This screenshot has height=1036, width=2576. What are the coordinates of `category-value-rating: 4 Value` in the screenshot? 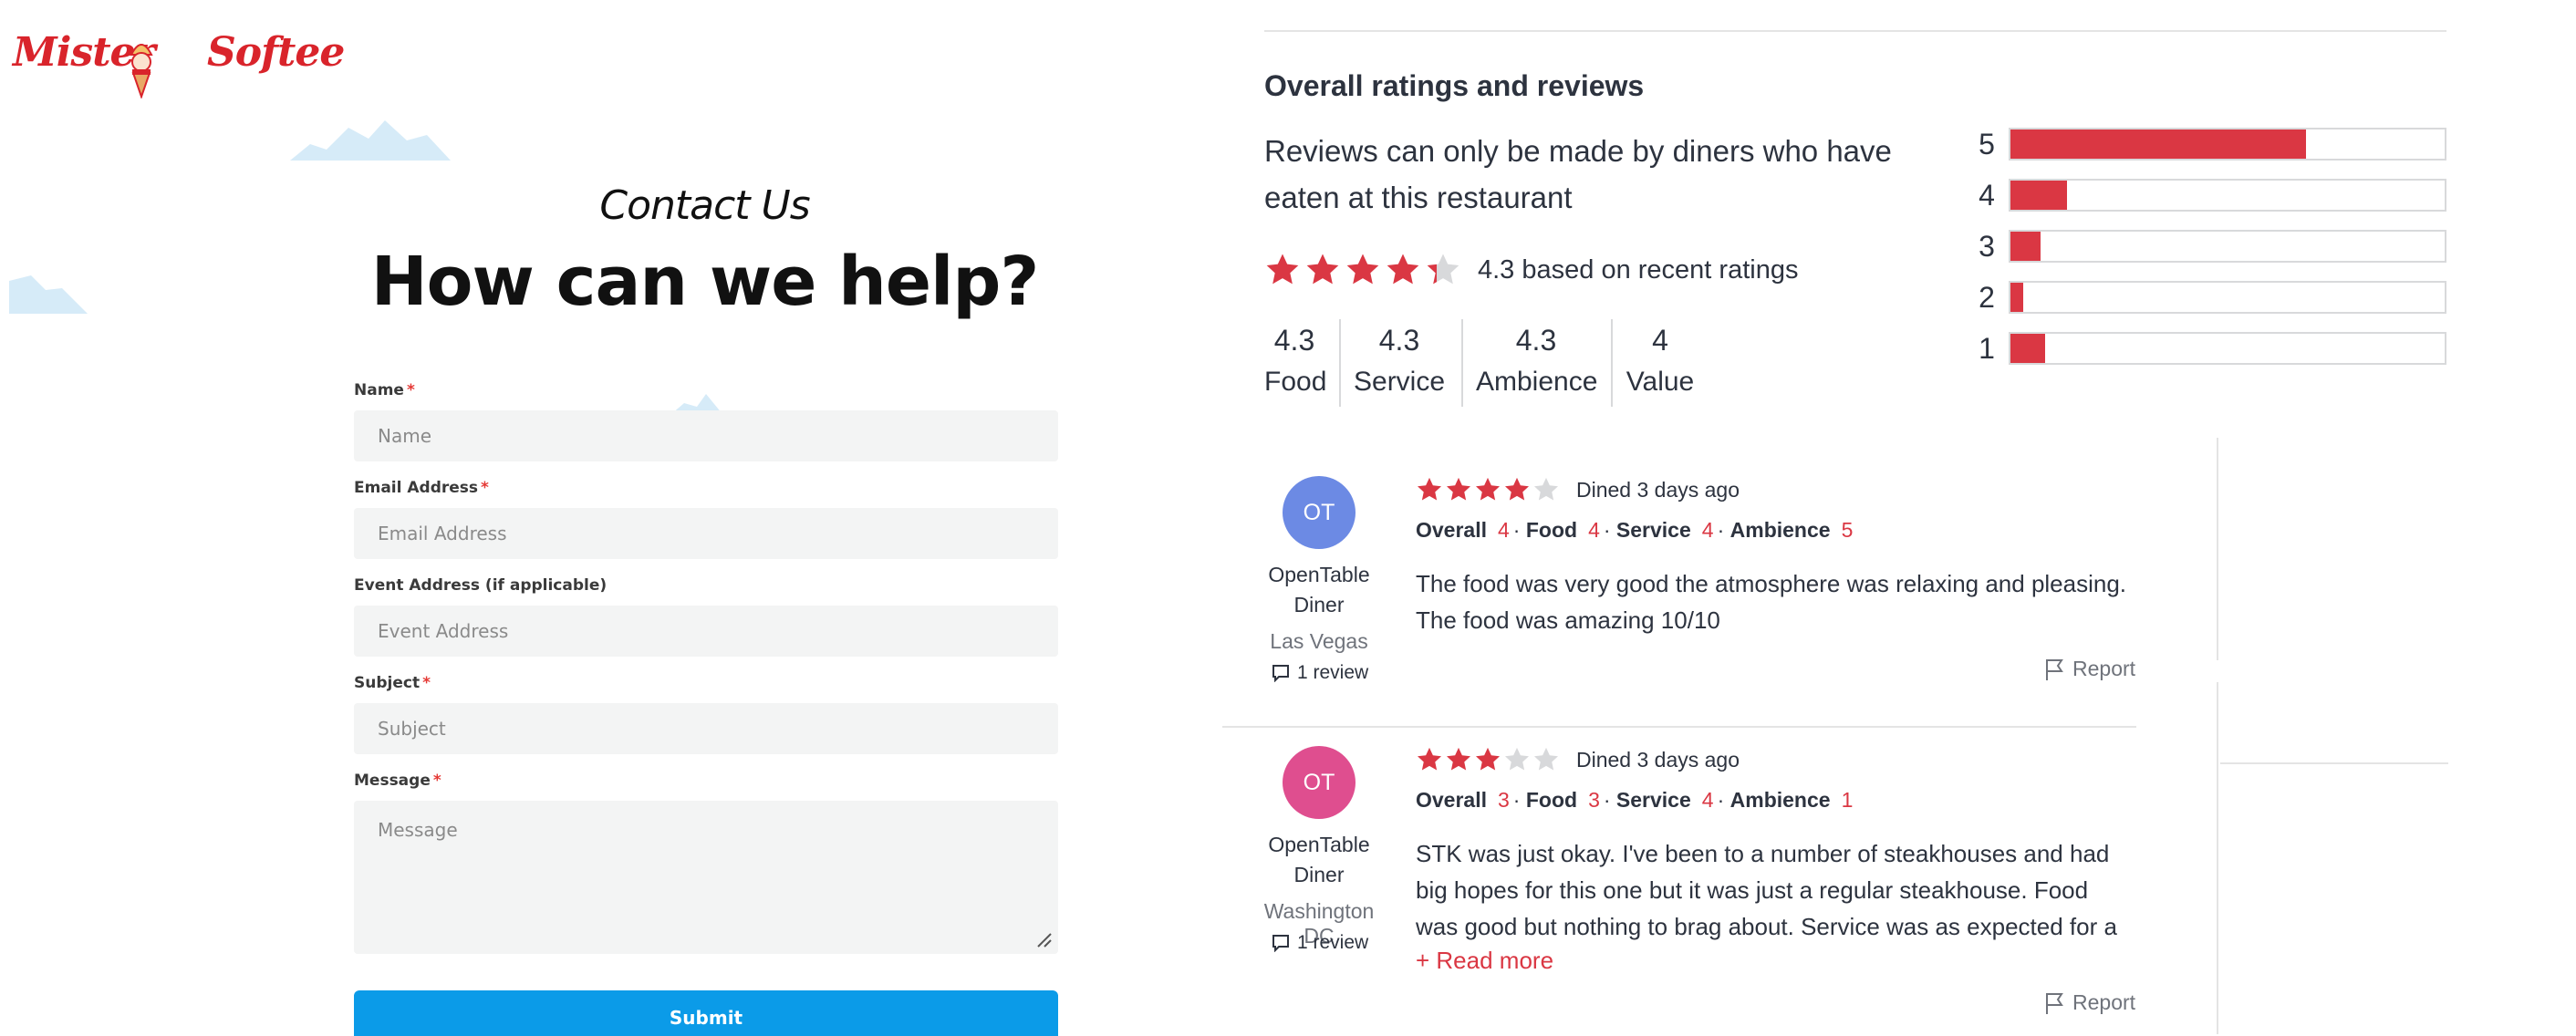 It's located at (1660, 361).